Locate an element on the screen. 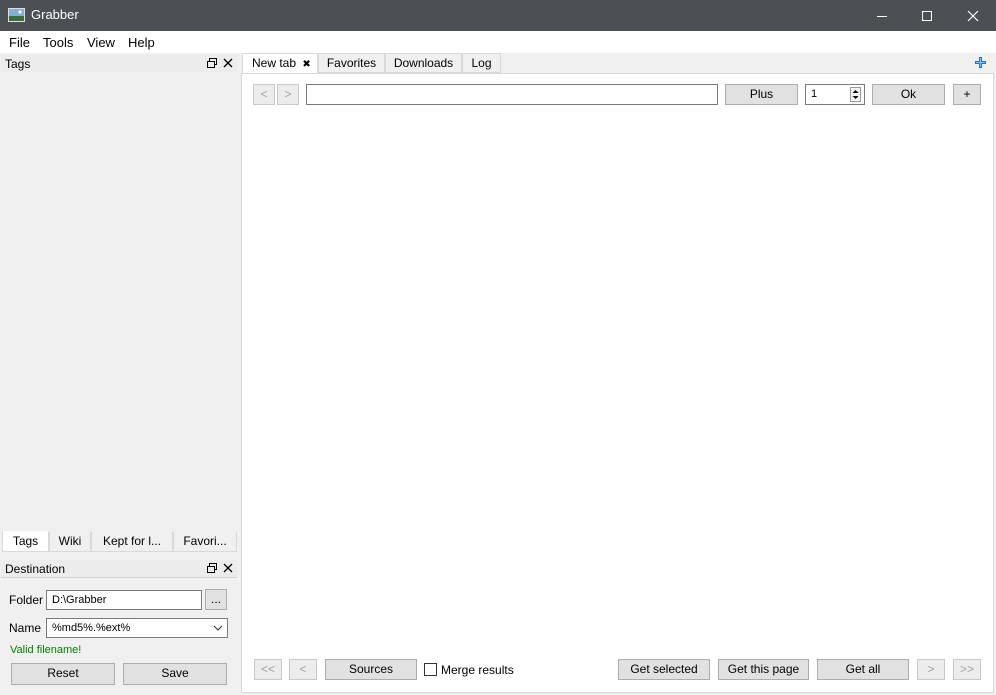 This screenshot has width=996, height=695. merge-results-label: Merge results is located at coordinates (477, 670).